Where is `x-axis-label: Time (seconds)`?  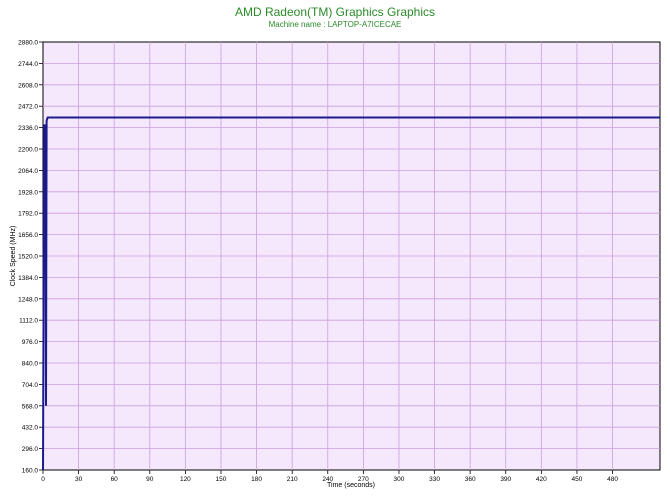 x-axis-label: Time (seconds) is located at coordinates (351, 485).